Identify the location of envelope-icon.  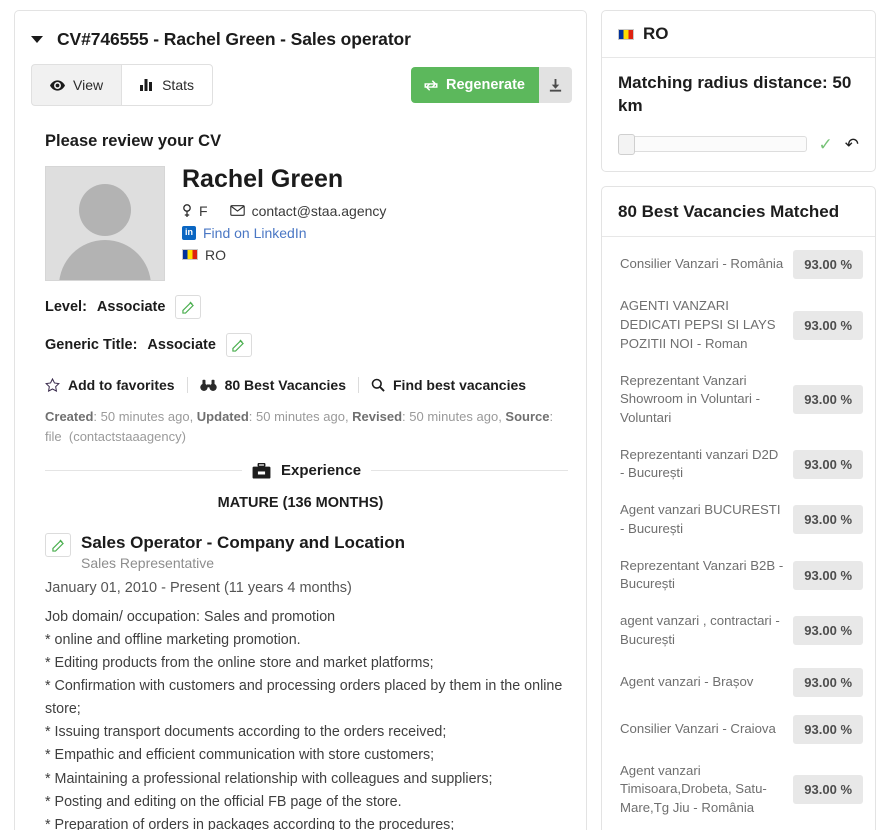
(237, 210).